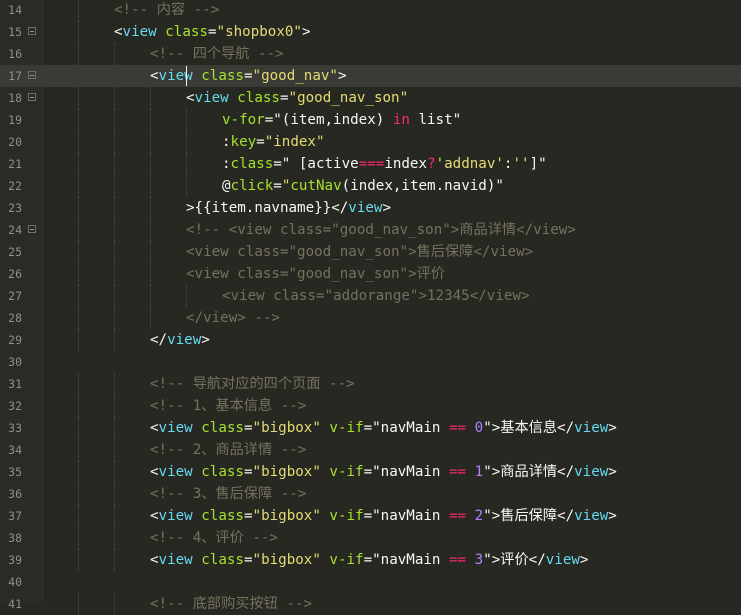 The image size is (741, 615). What do you see at coordinates (435, 120) in the screenshot?
I see `code-token: list"` at bounding box center [435, 120].